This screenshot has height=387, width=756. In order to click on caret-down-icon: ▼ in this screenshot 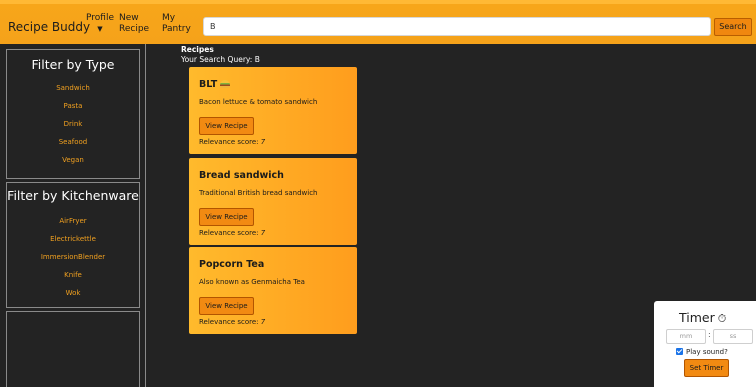, I will do `click(100, 29)`.